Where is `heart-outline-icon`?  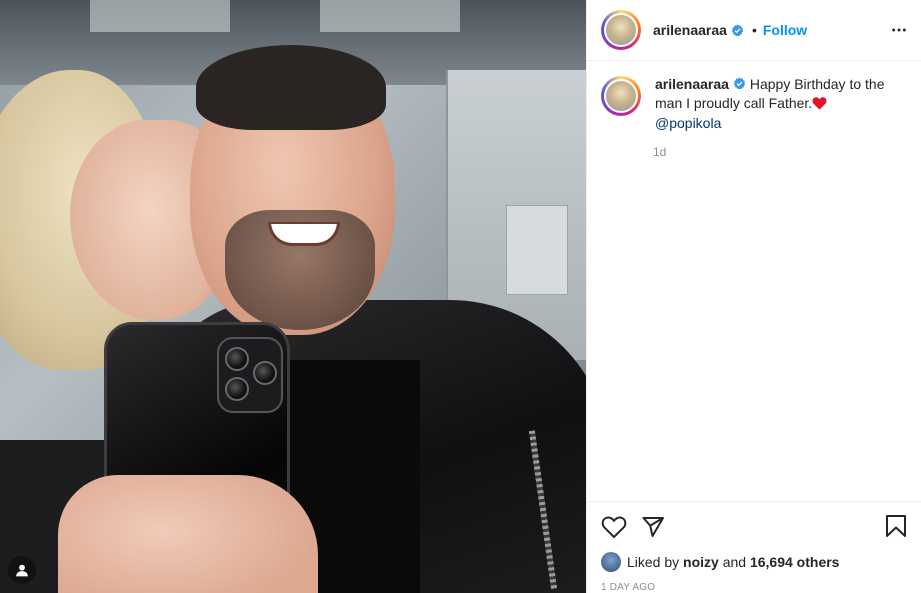
heart-outline-icon is located at coordinates (614, 527).